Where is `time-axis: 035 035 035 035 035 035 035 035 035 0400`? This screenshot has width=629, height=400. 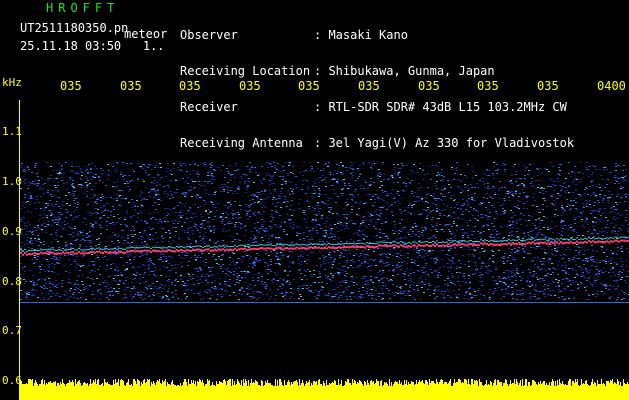 time-axis: 035 035 035 035 035 035 035 035 035 0400 is located at coordinates (314, 87).